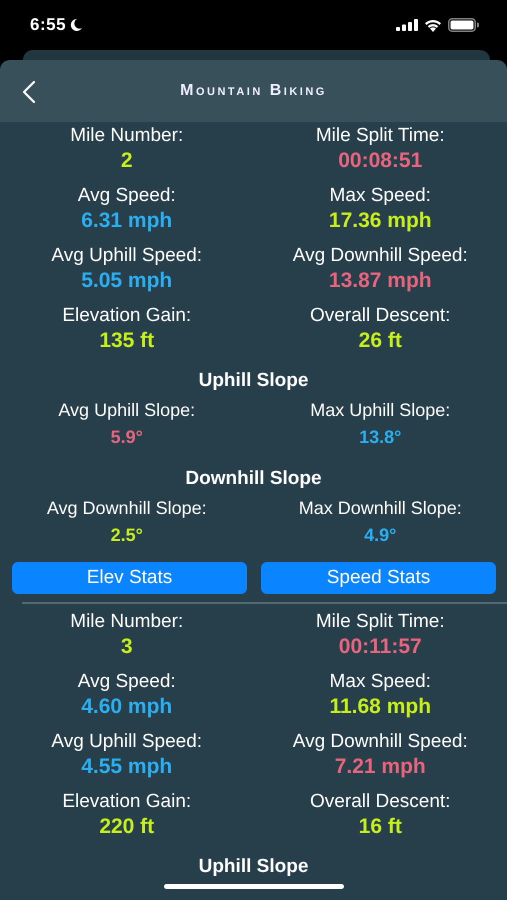 This screenshot has height=900, width=507. What do you see at coordinates (380, 281) in the screenshot?
I see `stat-value: 13.87 mph` at bounding box center [380, 281].